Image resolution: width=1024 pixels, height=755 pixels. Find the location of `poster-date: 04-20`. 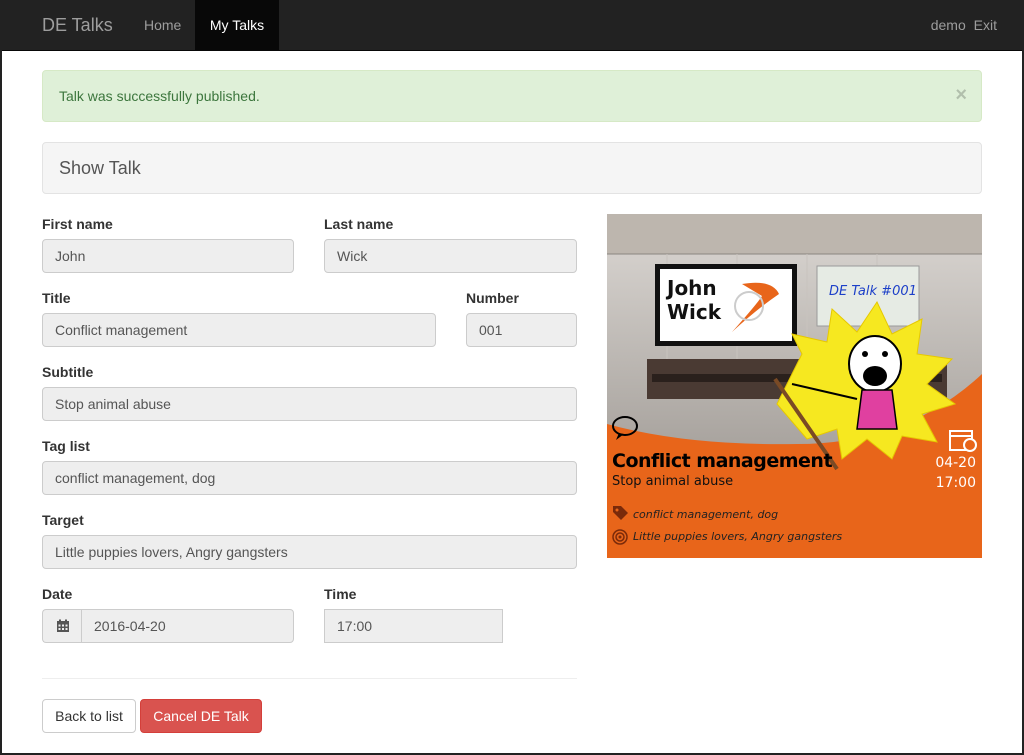

poster-date: 04-20 is located at coordinates (955, 463).